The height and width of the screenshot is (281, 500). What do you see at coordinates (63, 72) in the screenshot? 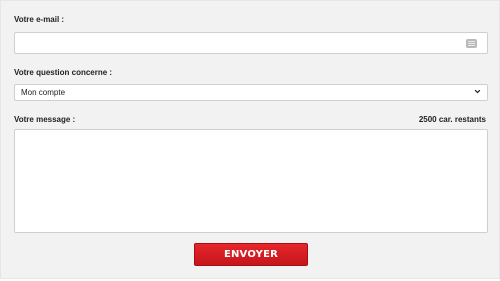
I see `question-label: Votre question concerne :` at bounding box center [63, 72].